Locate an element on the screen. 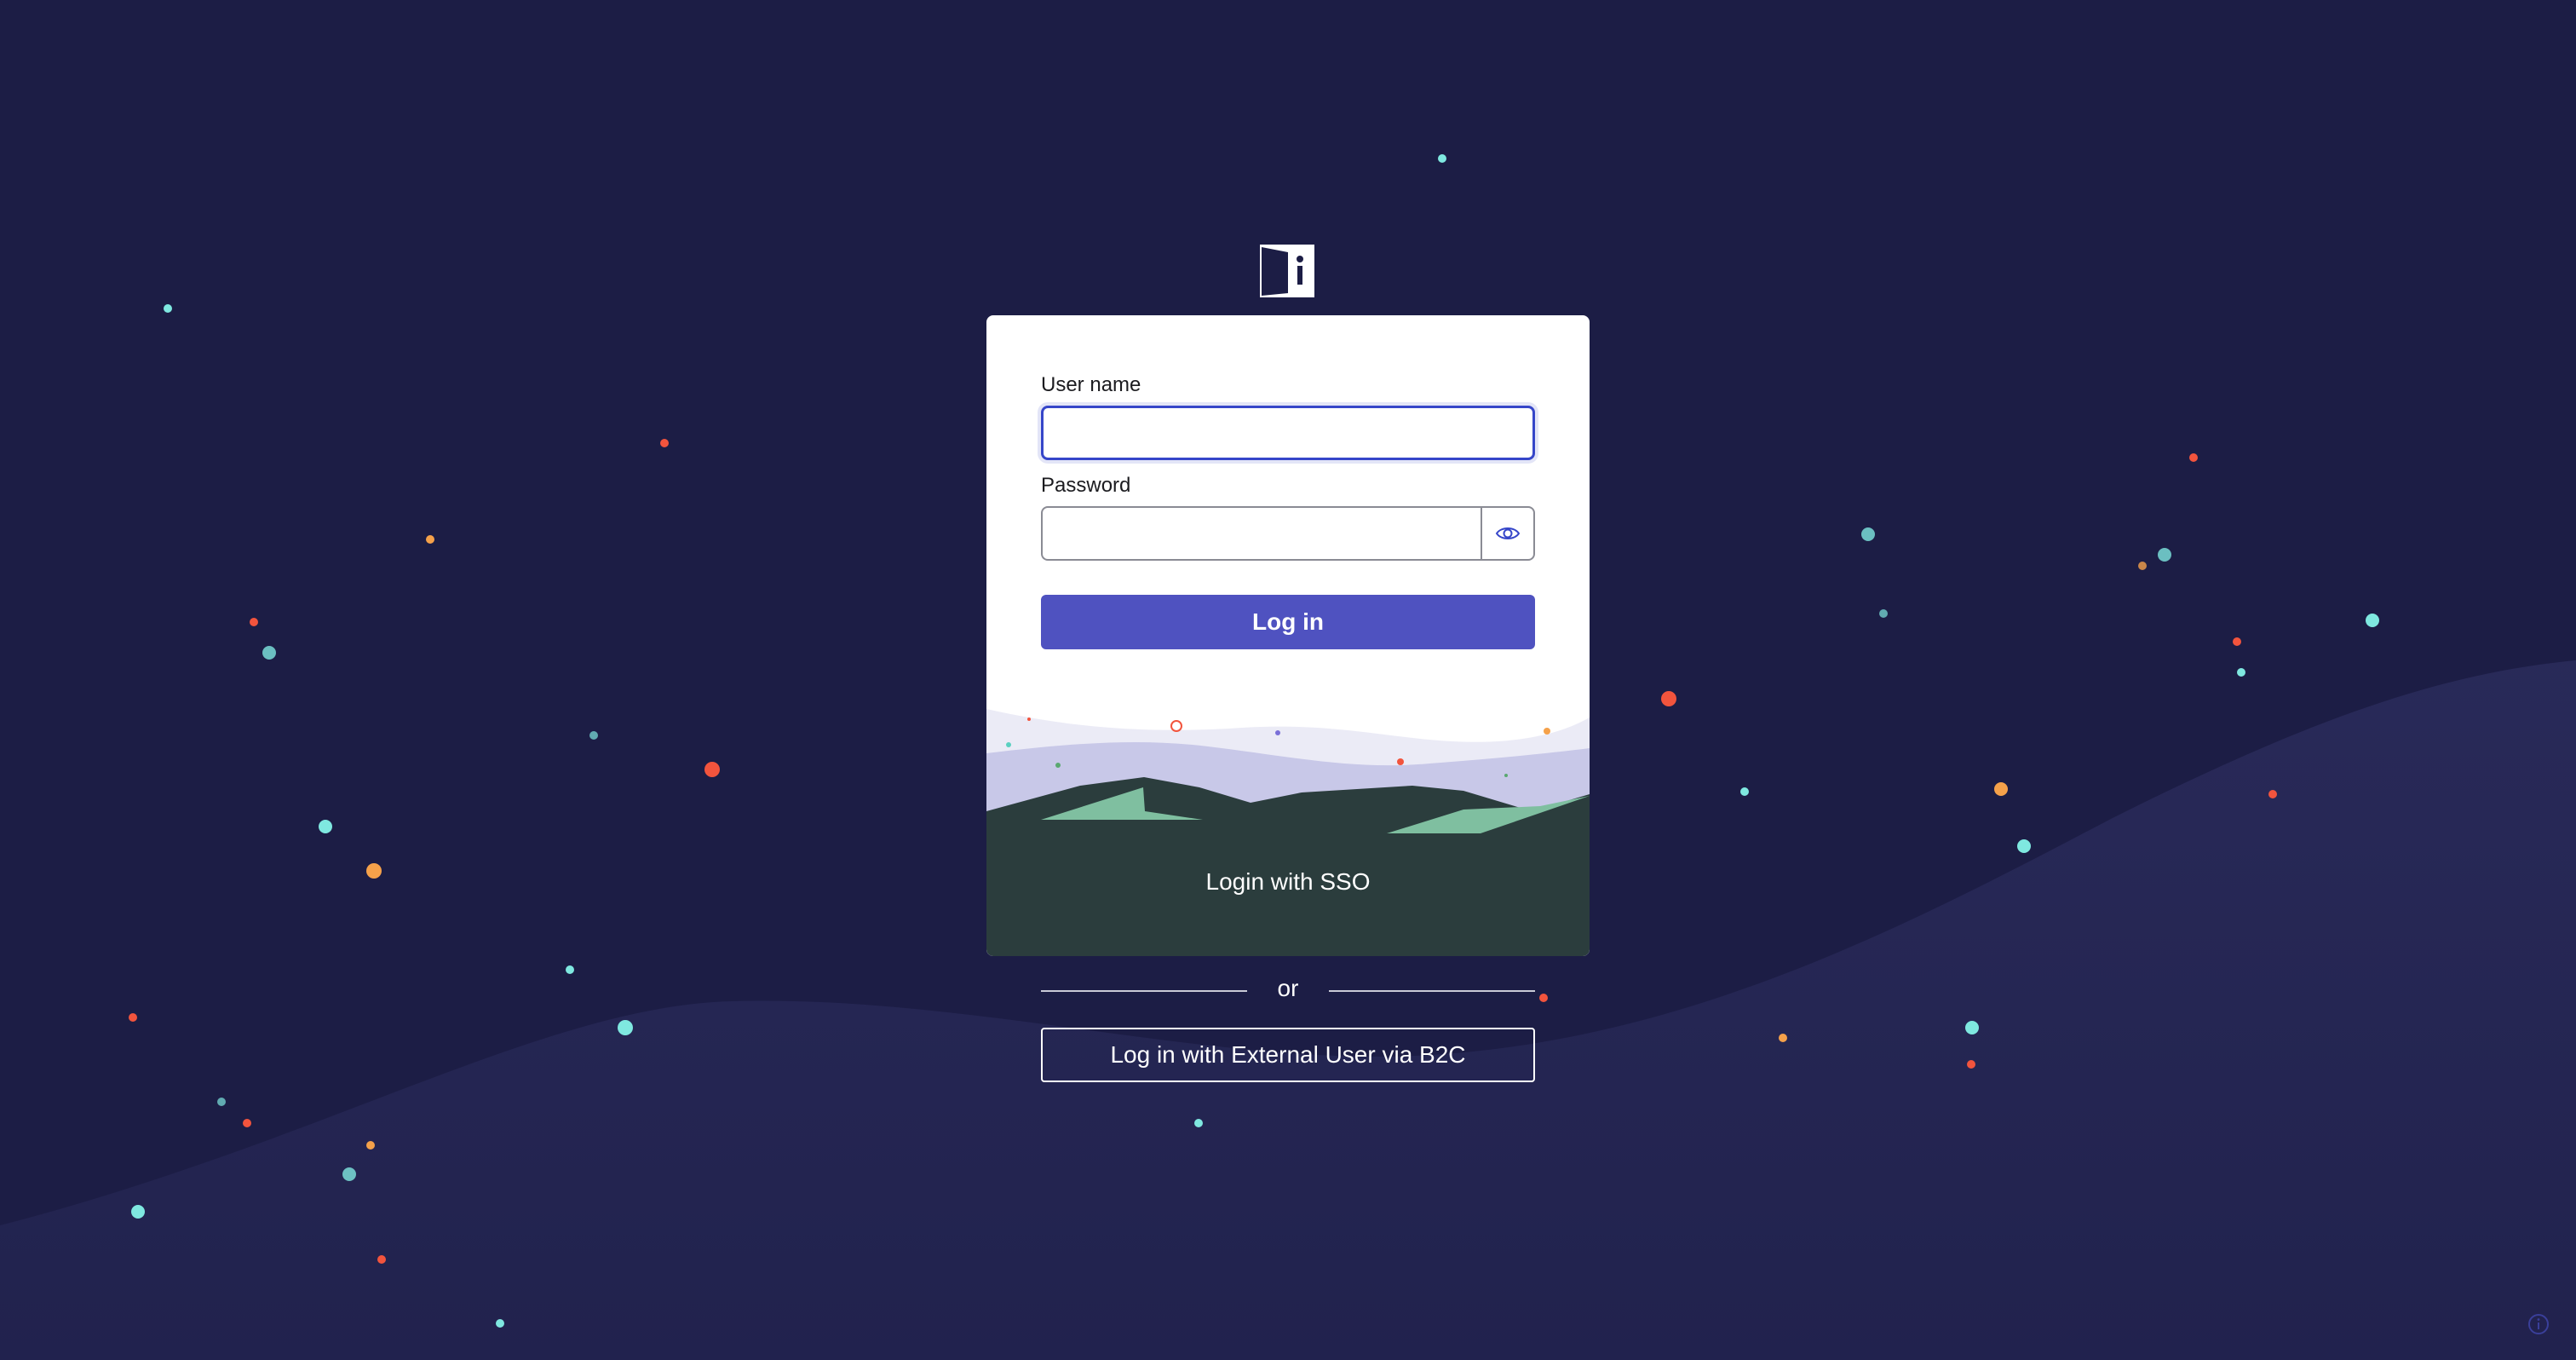  landscape-illustration is located at coordinates (1288, 832).